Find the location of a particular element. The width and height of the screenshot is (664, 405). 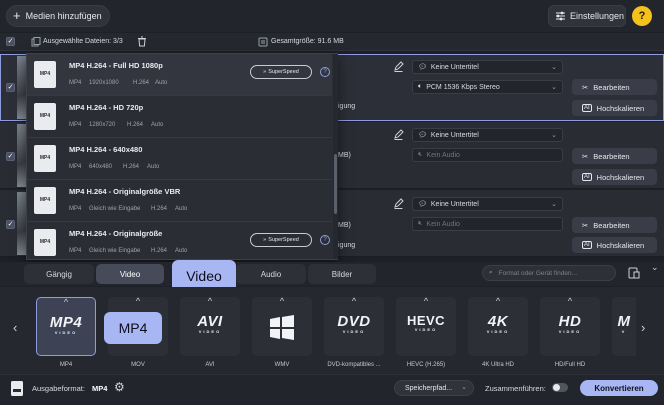

format-tile-dvd: ^ DVD VIDEO is located at coordinates (354, 326).